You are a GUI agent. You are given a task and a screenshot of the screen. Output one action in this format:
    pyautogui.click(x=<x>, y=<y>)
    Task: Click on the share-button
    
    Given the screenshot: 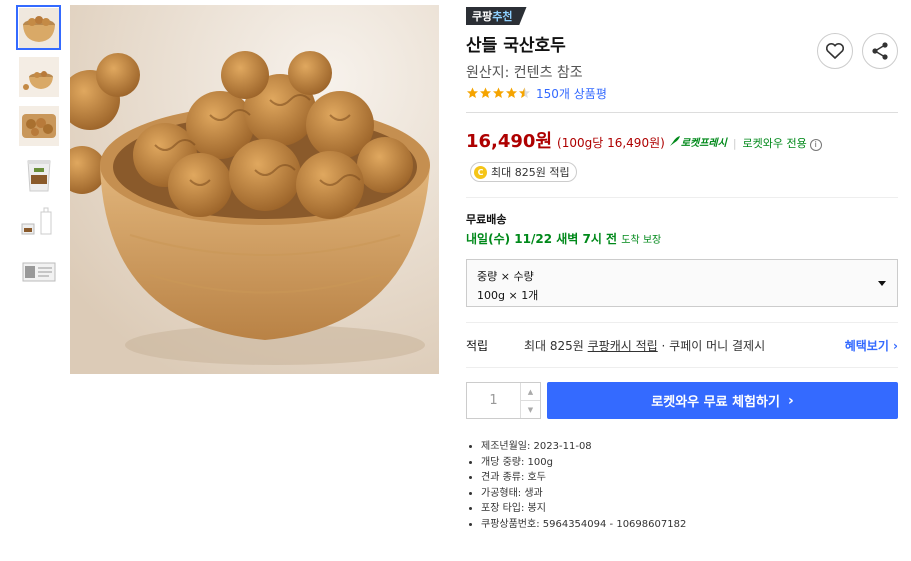 What is the action you would take?
    pyautogui.click(x=880, y=51)
    